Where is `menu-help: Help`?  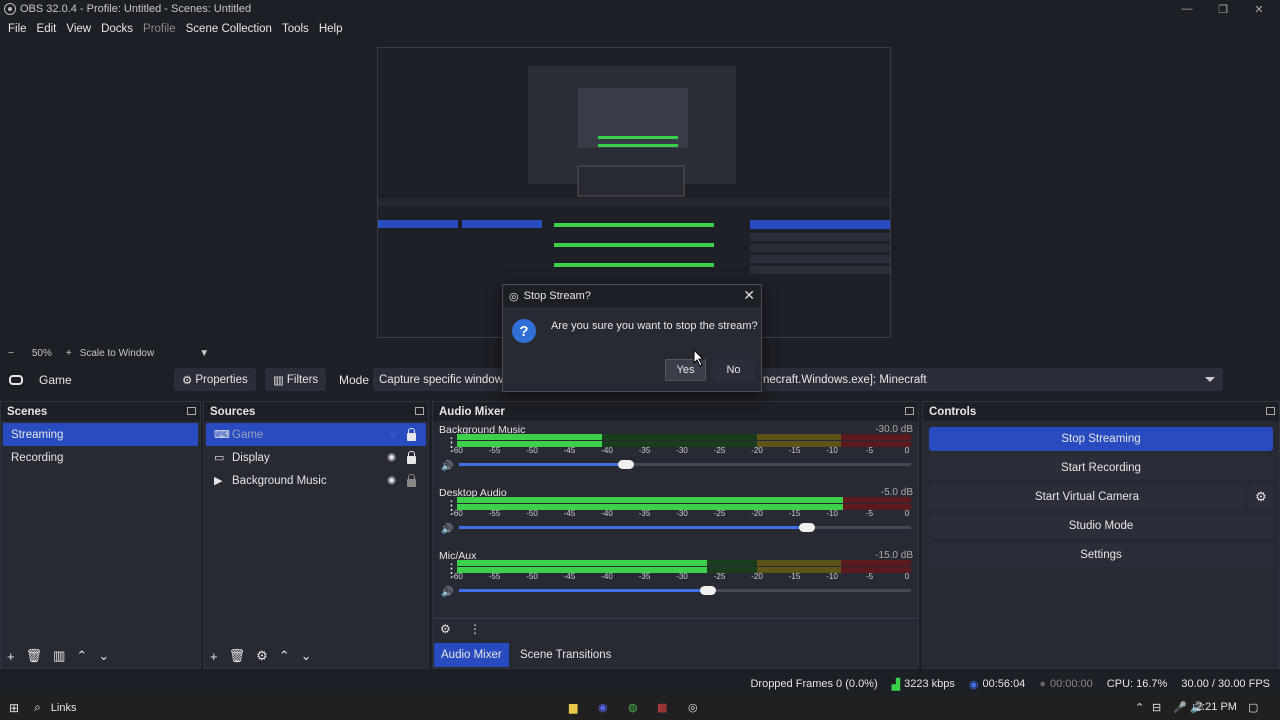 menu-help: Help is located at coordinates (331, 29).